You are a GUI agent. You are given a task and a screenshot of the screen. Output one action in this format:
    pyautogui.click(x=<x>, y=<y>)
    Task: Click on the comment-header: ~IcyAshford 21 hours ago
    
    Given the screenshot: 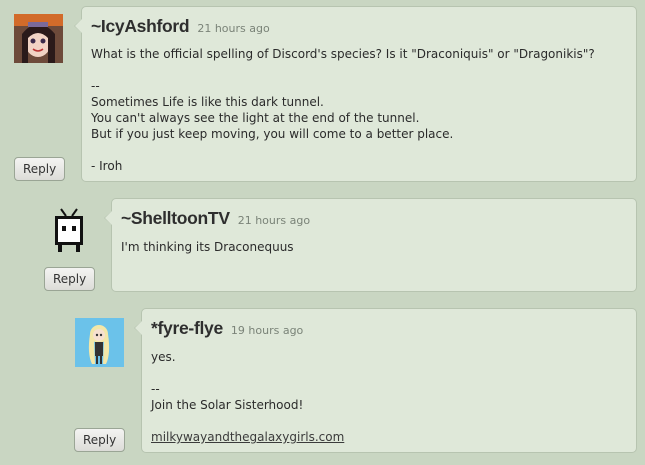 What is the action you would take?
    pyautogui.click(x=180, y=26)
    